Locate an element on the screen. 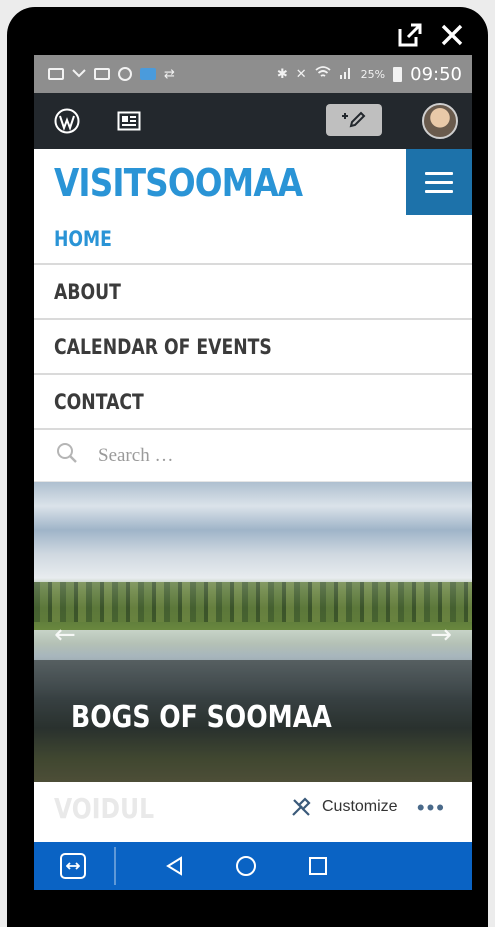 The width and height of the screenshot is (495, 927). battery-icon is located at coordinates (398, 74).